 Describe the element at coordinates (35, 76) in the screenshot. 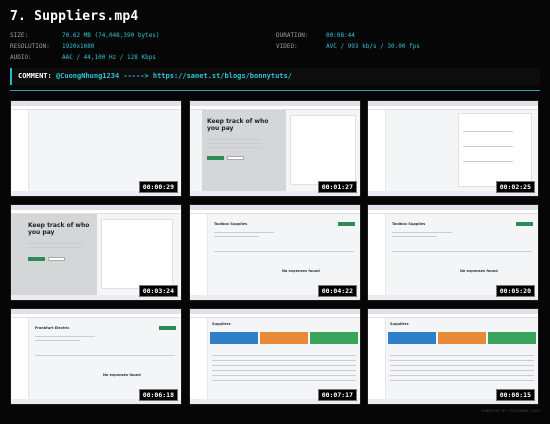

I see `comment-label: COMMENT:` at that location.